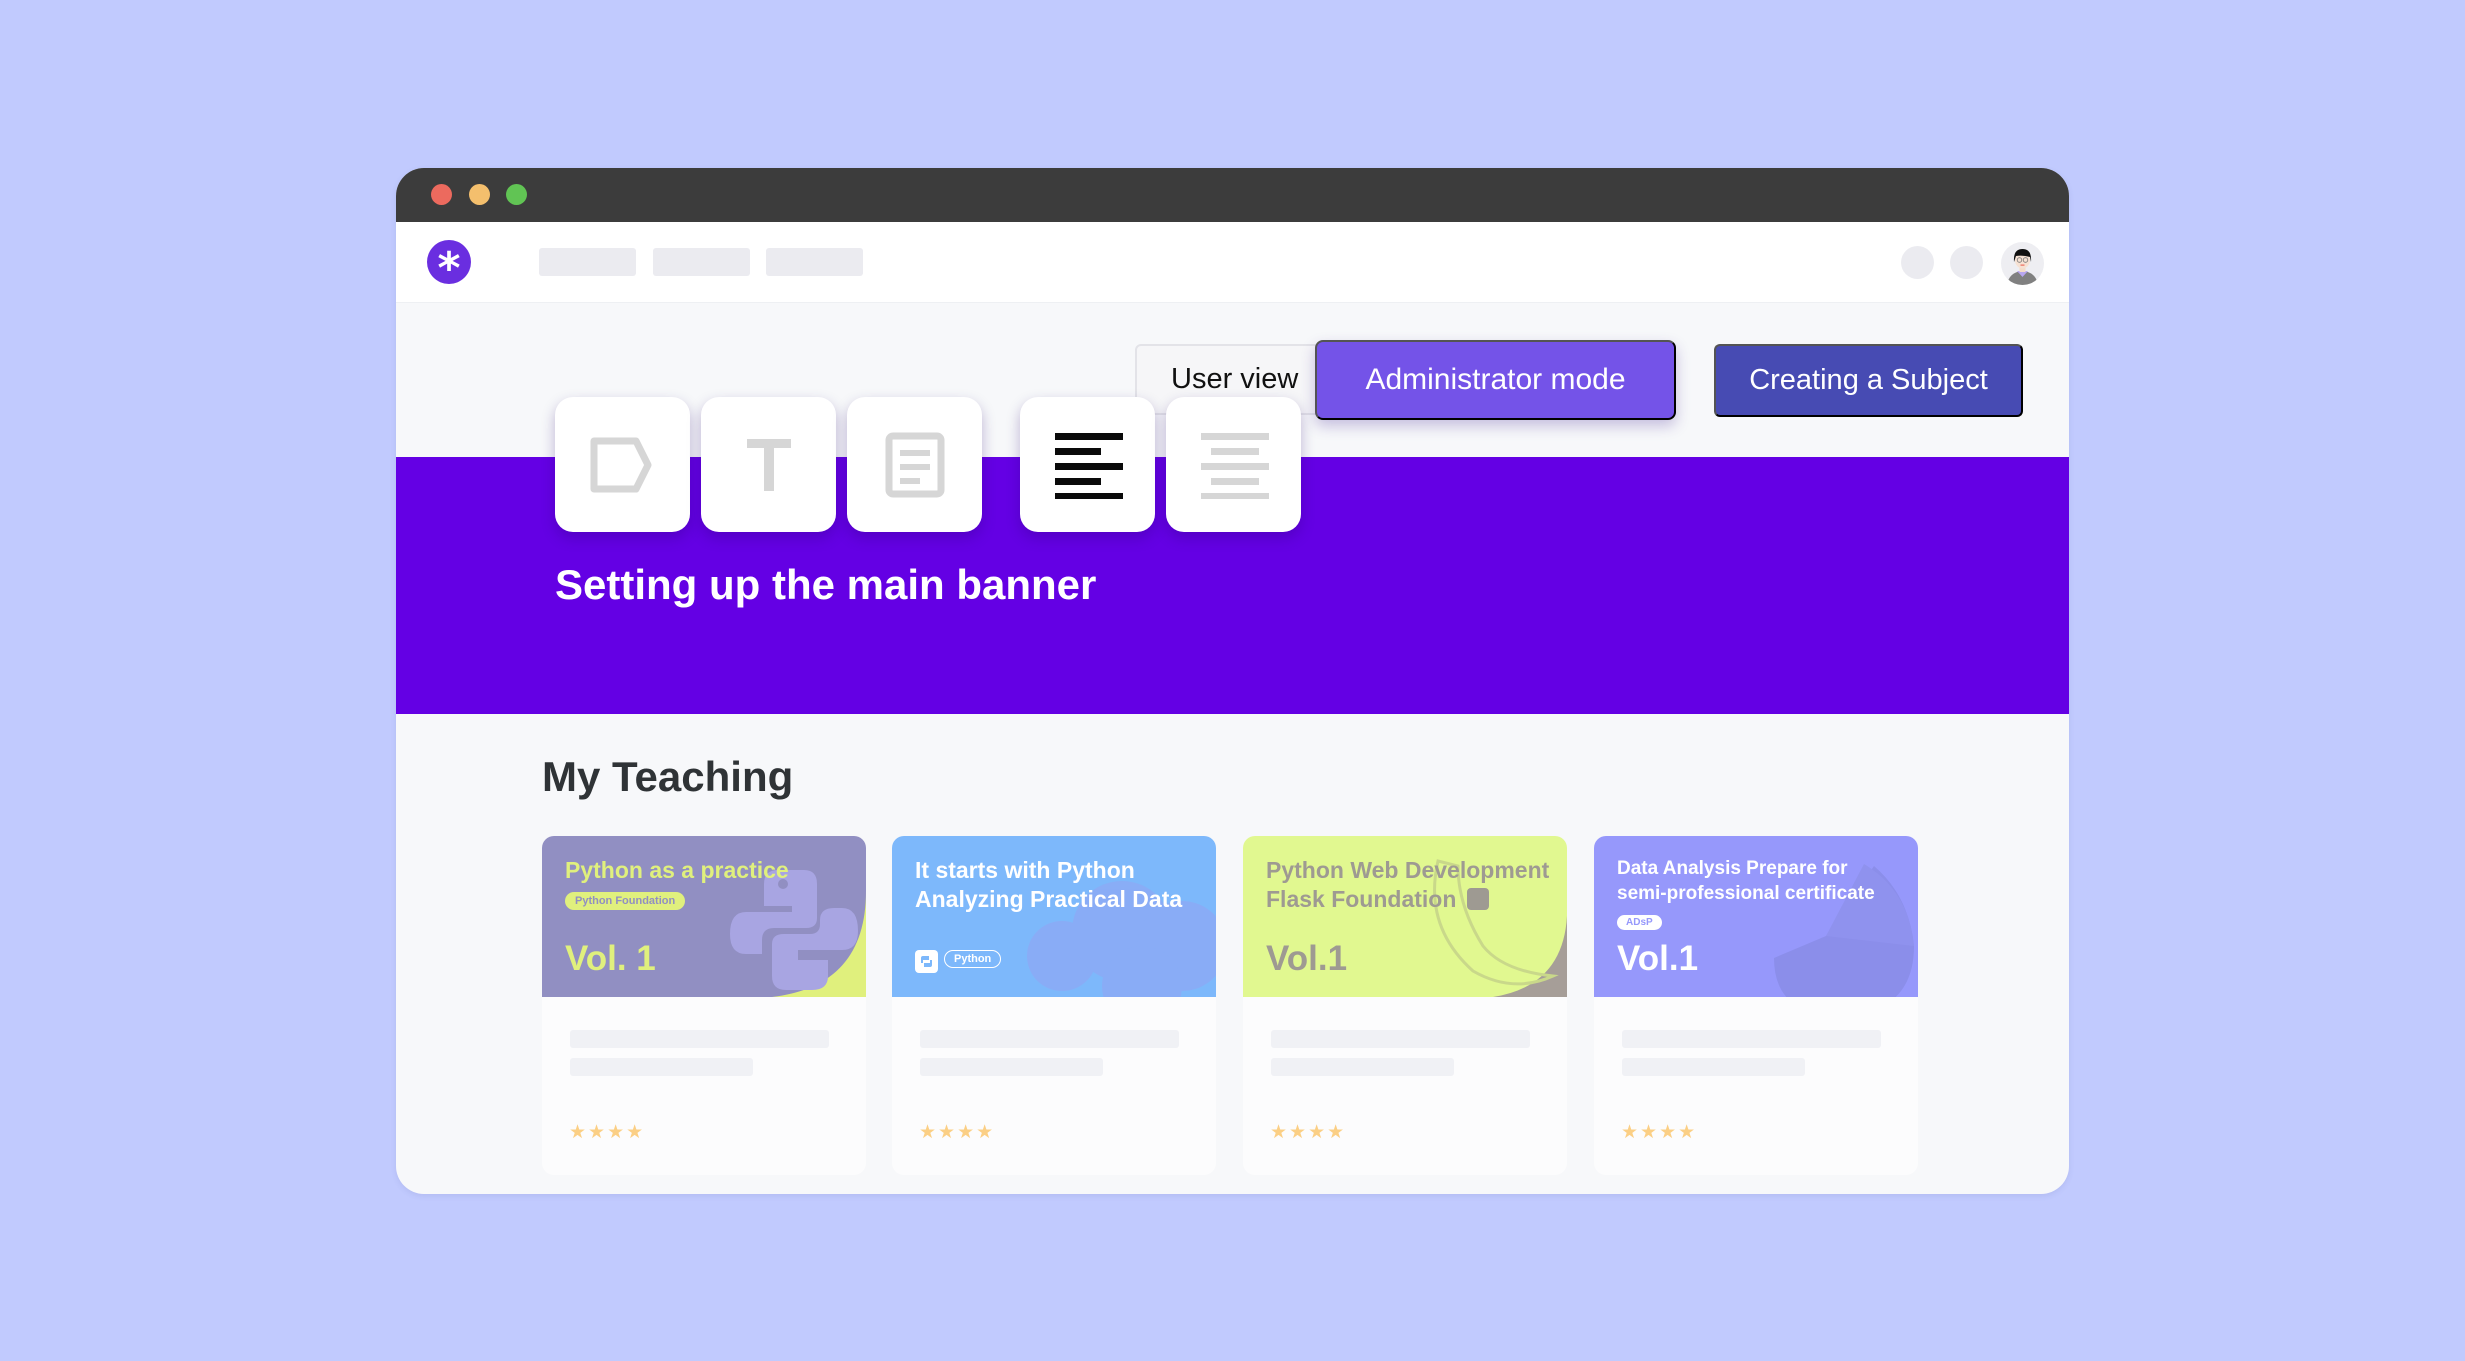 The height and width of the screenshot is (1361, 2465). What do you see at coordinates (1025, 870) in the screenshot?
I see `course-title-line: It starts with Python` at bounding box center [1025, 870].